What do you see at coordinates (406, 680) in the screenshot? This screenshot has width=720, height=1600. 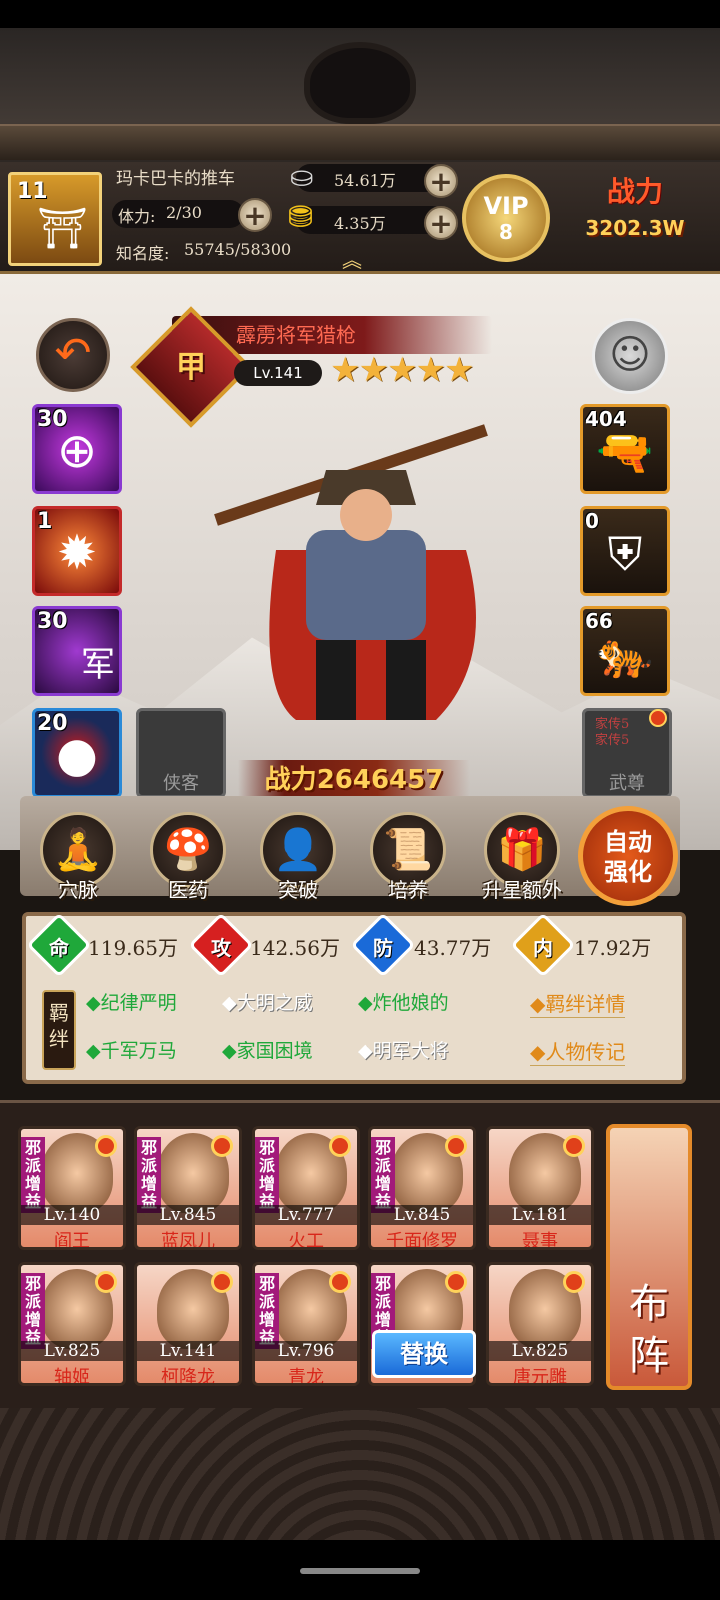 I see `leg-right` at bounding box center [406, 680].